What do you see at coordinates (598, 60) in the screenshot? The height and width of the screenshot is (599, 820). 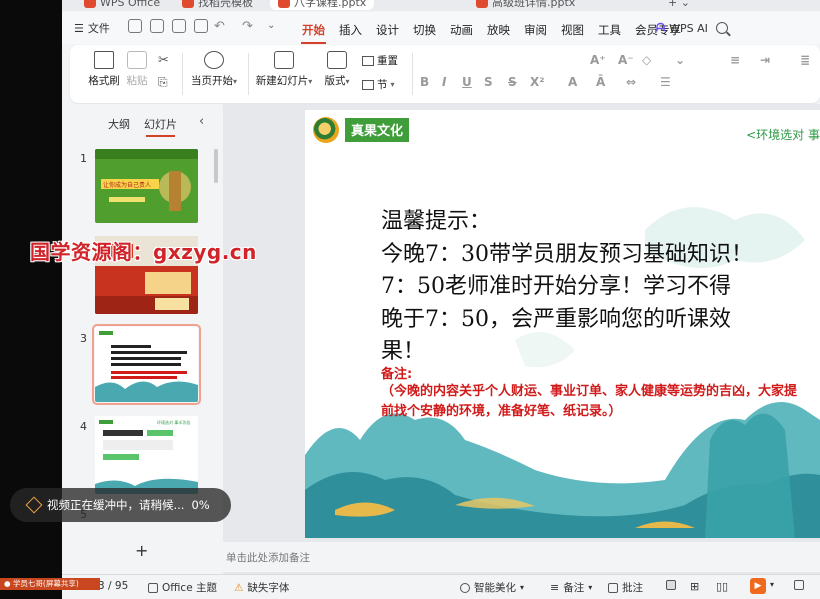 I see `increase-font-icon: A⁺` at bounding box center [598, 60].